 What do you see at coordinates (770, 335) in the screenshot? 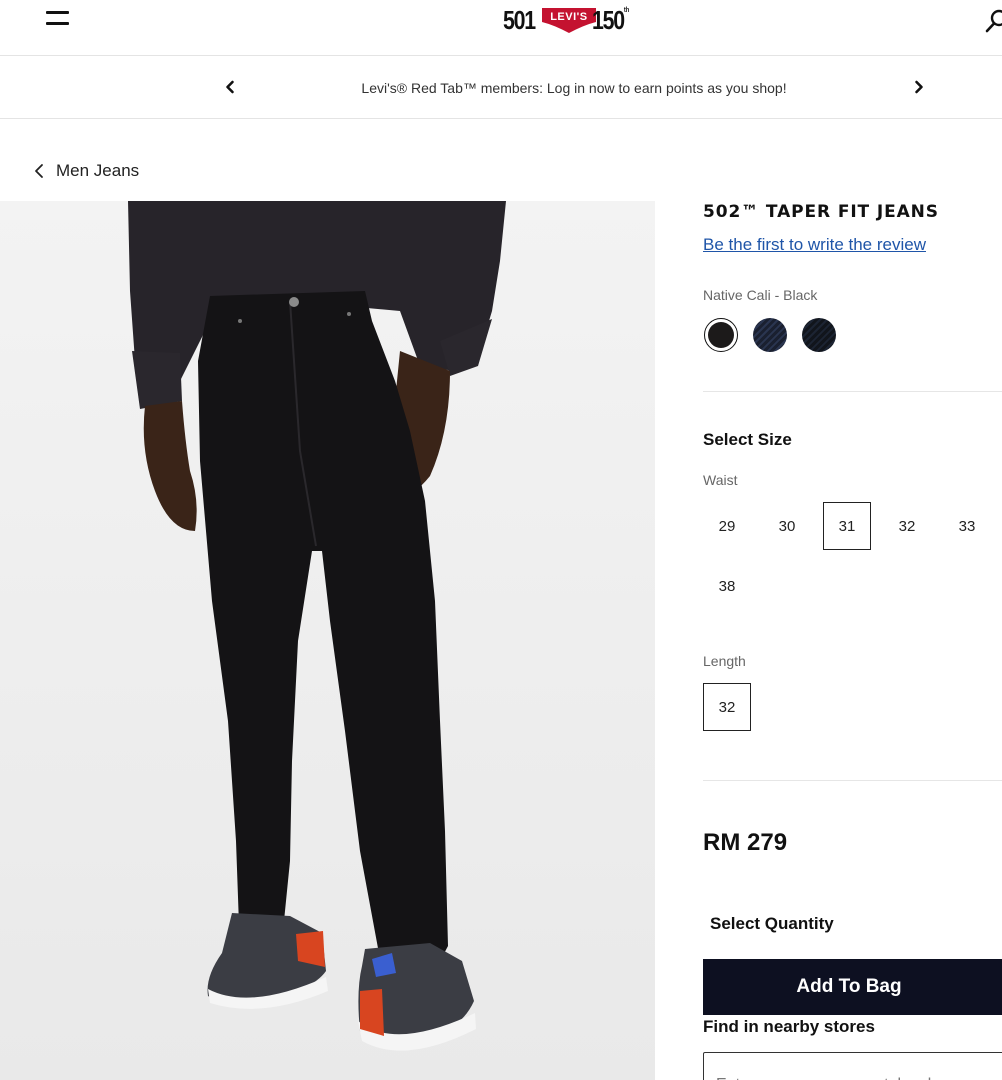
I see `color-swatch-navy` at bounding box center [770, 335].